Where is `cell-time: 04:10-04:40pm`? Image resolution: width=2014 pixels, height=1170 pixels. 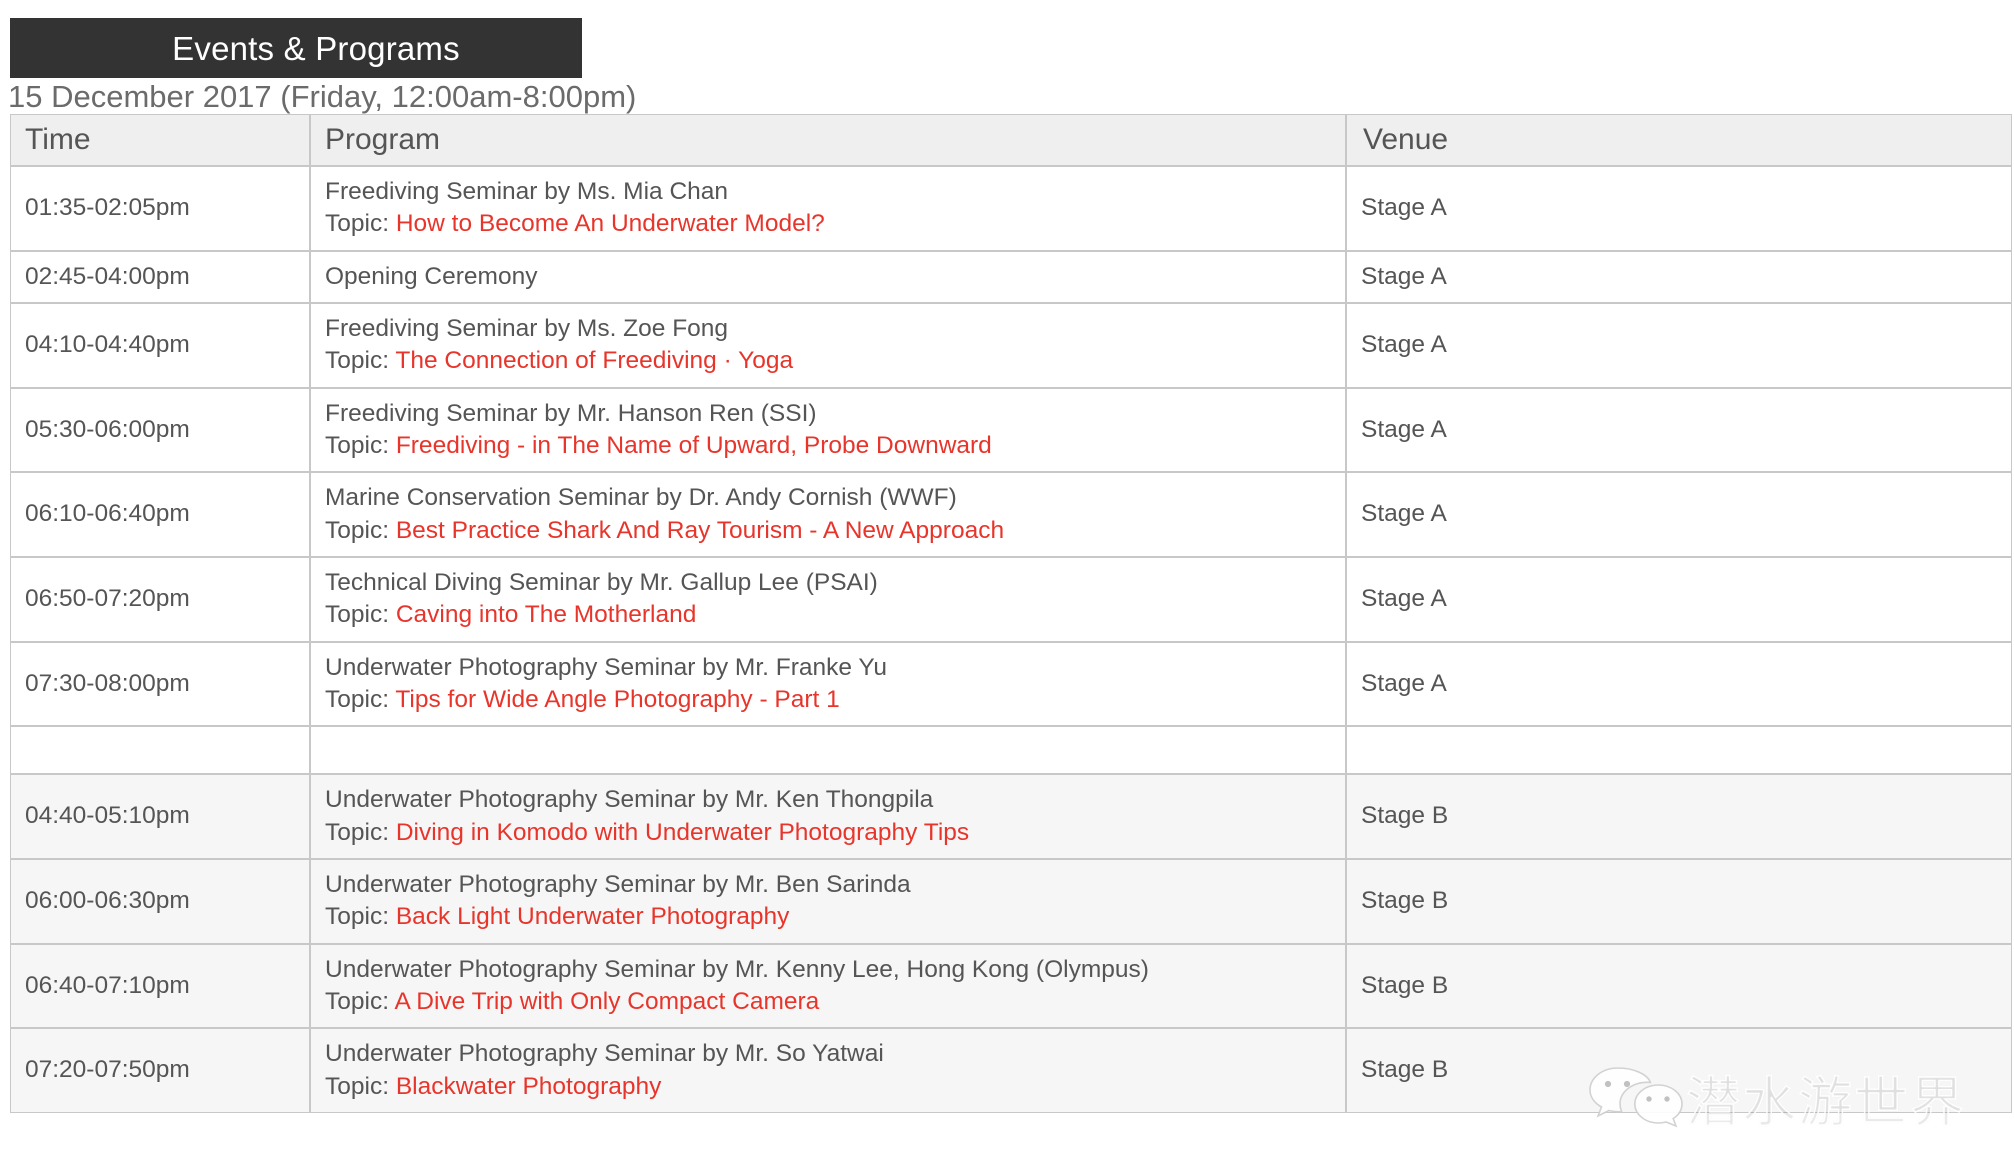
cell-time: 04:10-04:40pm is located at coordinates (160, 345).